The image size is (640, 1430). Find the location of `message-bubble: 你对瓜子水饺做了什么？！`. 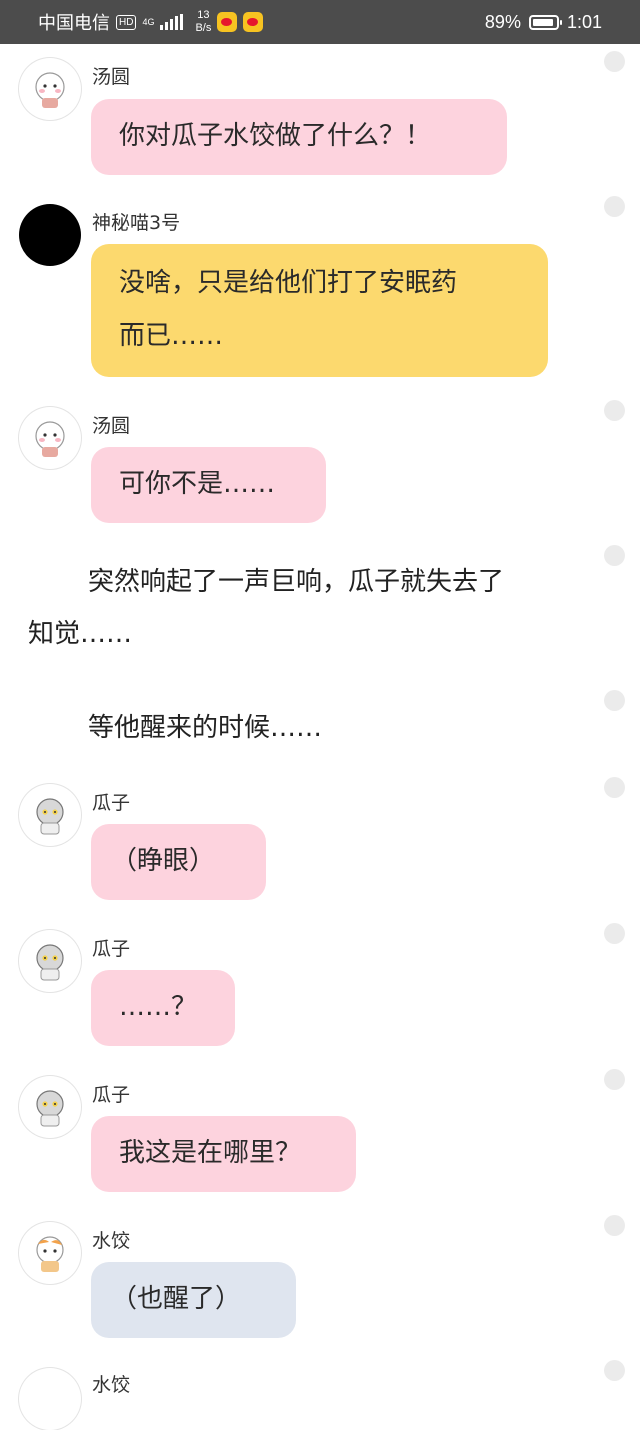

message-bubble: 你对瓜子水饺做了什么？！ is located at coordinates (299, 137).